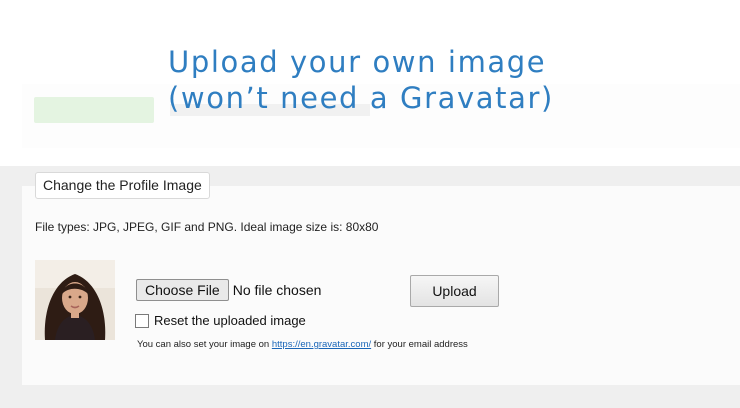 Image resolution: width=740 pixels, height=408 pixels. I want to click on reset-image-option: Reset the uploaded image, so click(220, 320).